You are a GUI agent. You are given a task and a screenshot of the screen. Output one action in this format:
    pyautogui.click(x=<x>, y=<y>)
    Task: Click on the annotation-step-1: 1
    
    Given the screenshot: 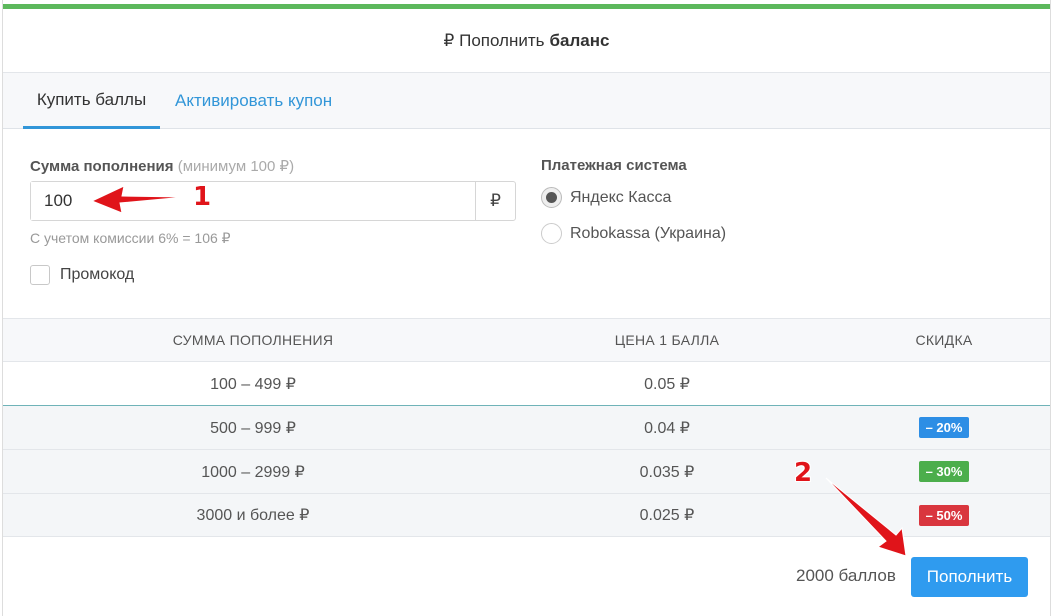 What is the action you would take?
    pyautogui.click(x=202, y=197)
    